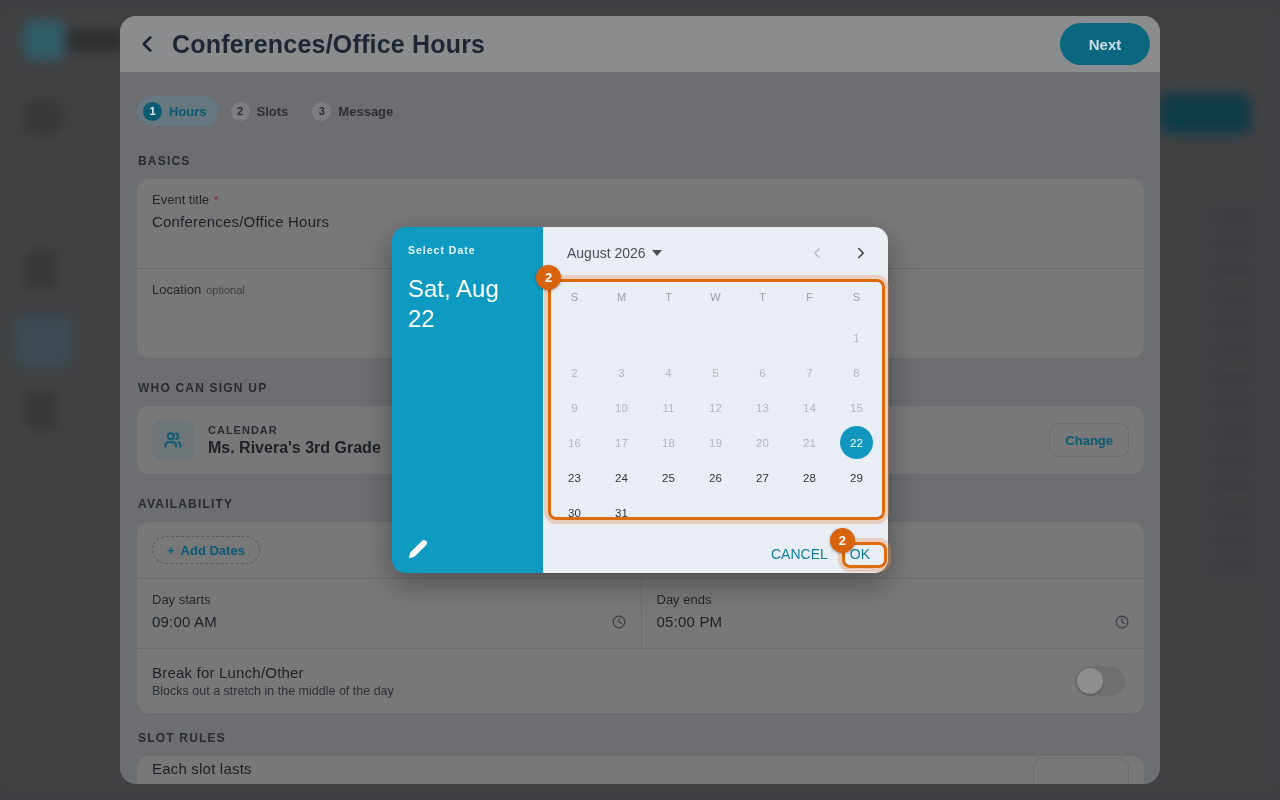 The height and width of the screenshot is (800, 1280). What do you see at coordinates (689, 621) in the screenshot?
I see `time-field: 05:00 PM` at bounding box center [689, 621].